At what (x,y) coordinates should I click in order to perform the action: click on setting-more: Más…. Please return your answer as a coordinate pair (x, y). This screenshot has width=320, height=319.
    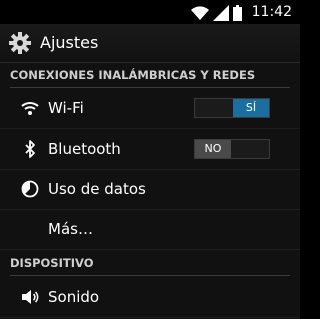
    Looking at the image, I should click on (150, 229).